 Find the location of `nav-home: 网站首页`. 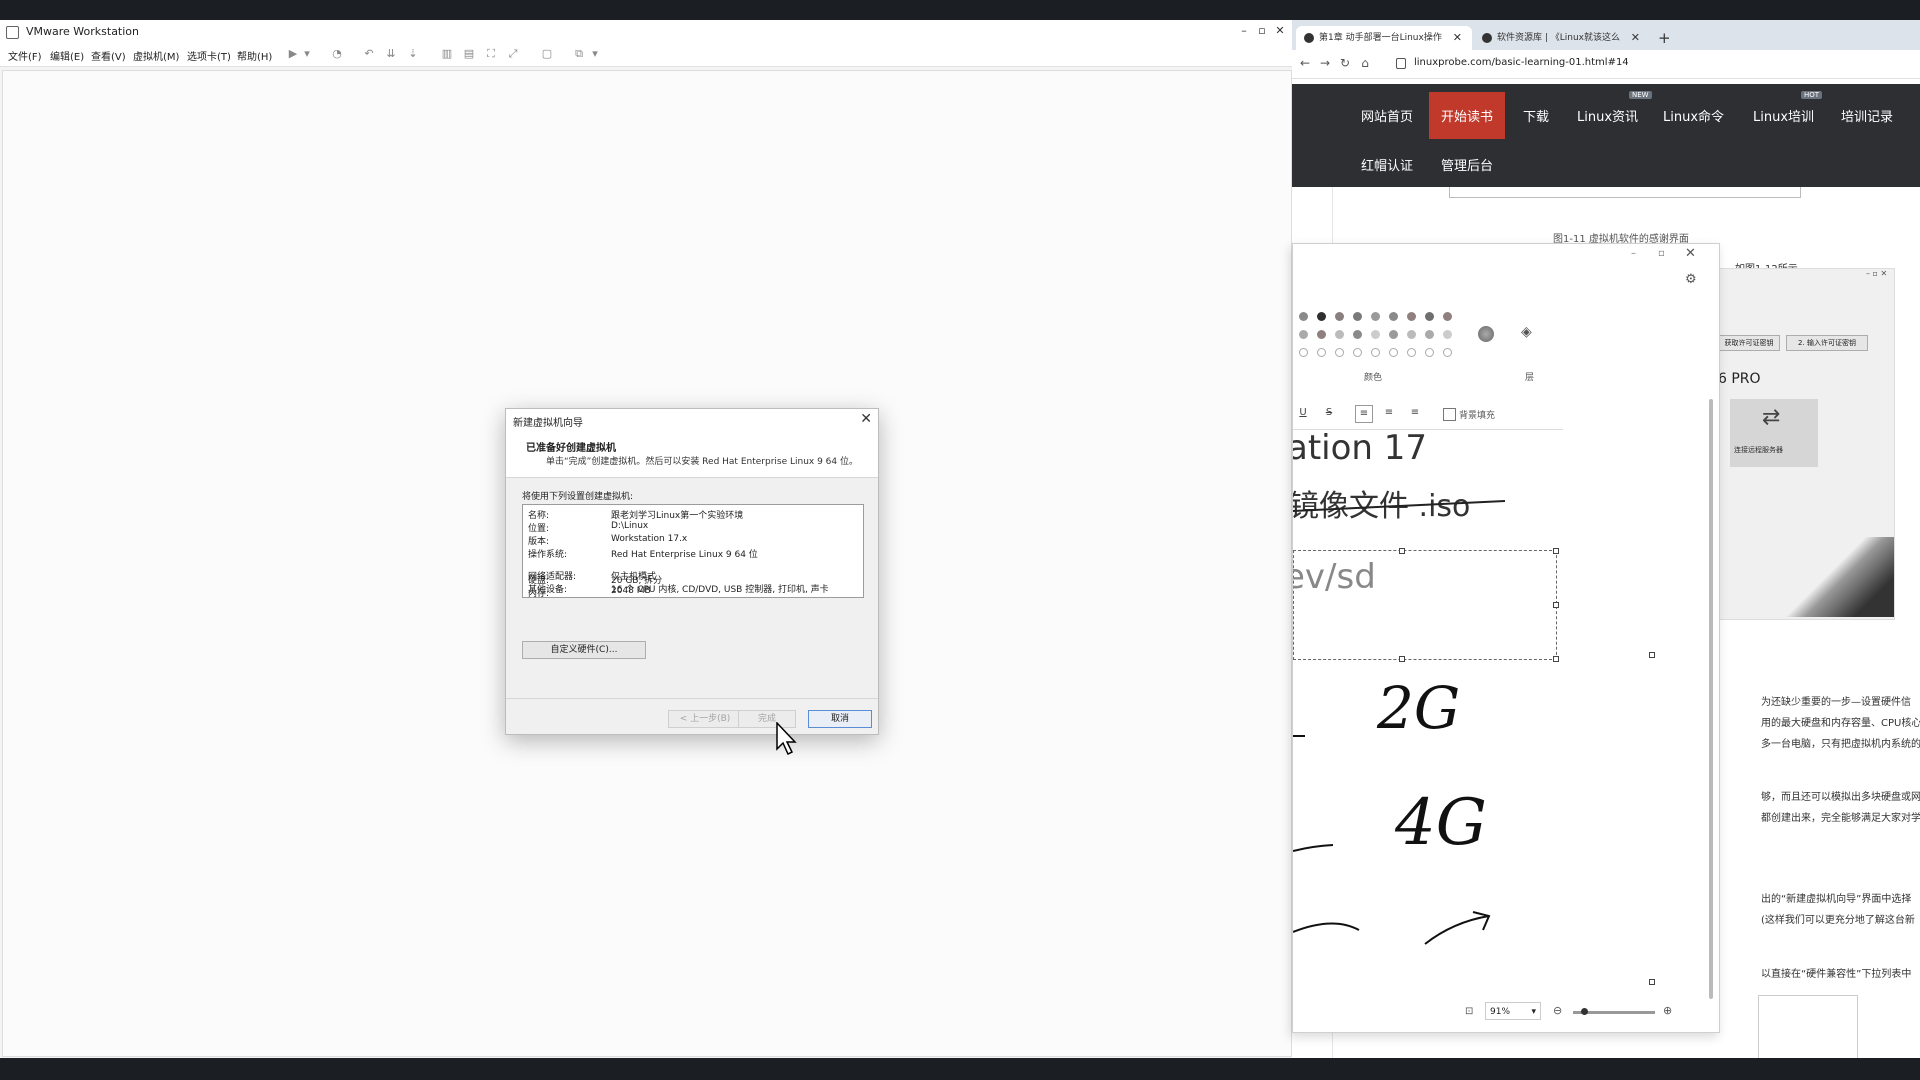

nav-home: 网站首页 is located at coordinates (1387, 115).